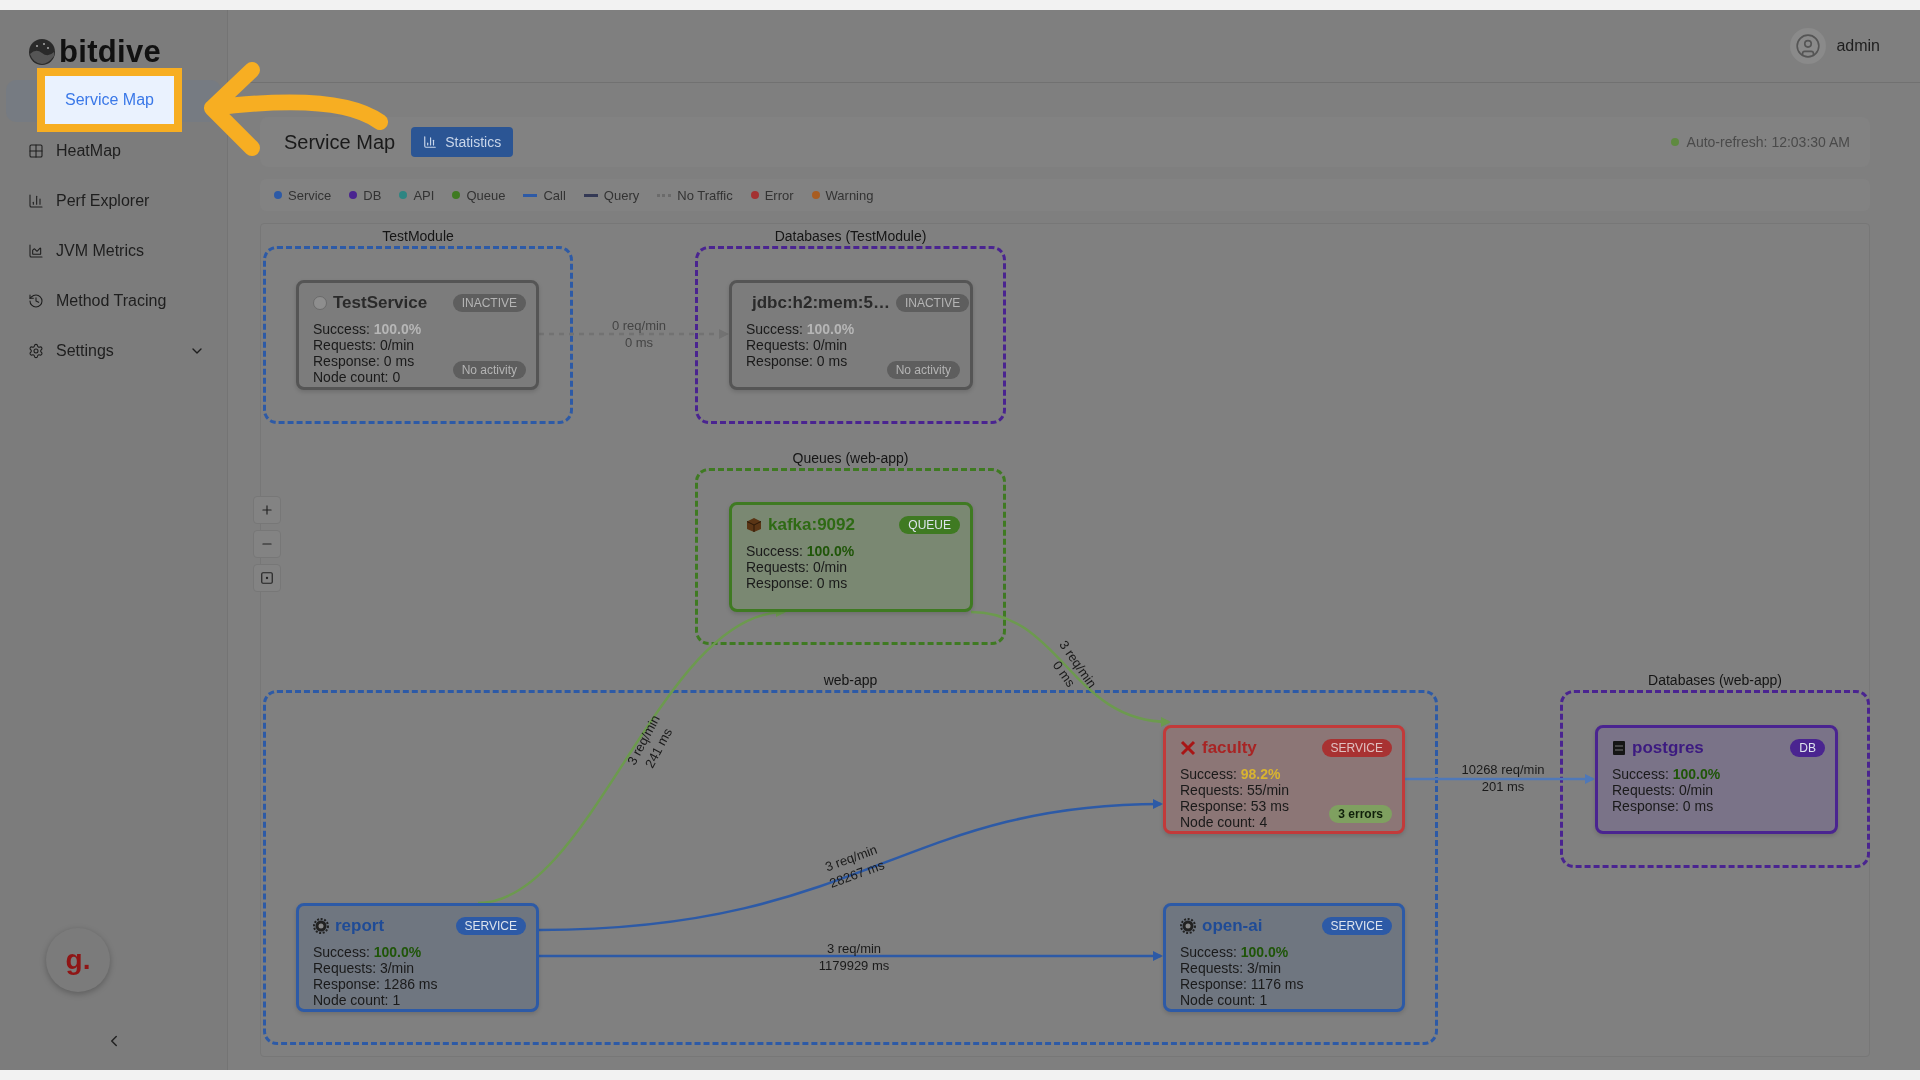 The image size is (1920, 1080). I want to click on node-card: kafka:9092 QUEUE Success: 100.0% Requests: 0/min Response: 0 ms, so click(851, 557).